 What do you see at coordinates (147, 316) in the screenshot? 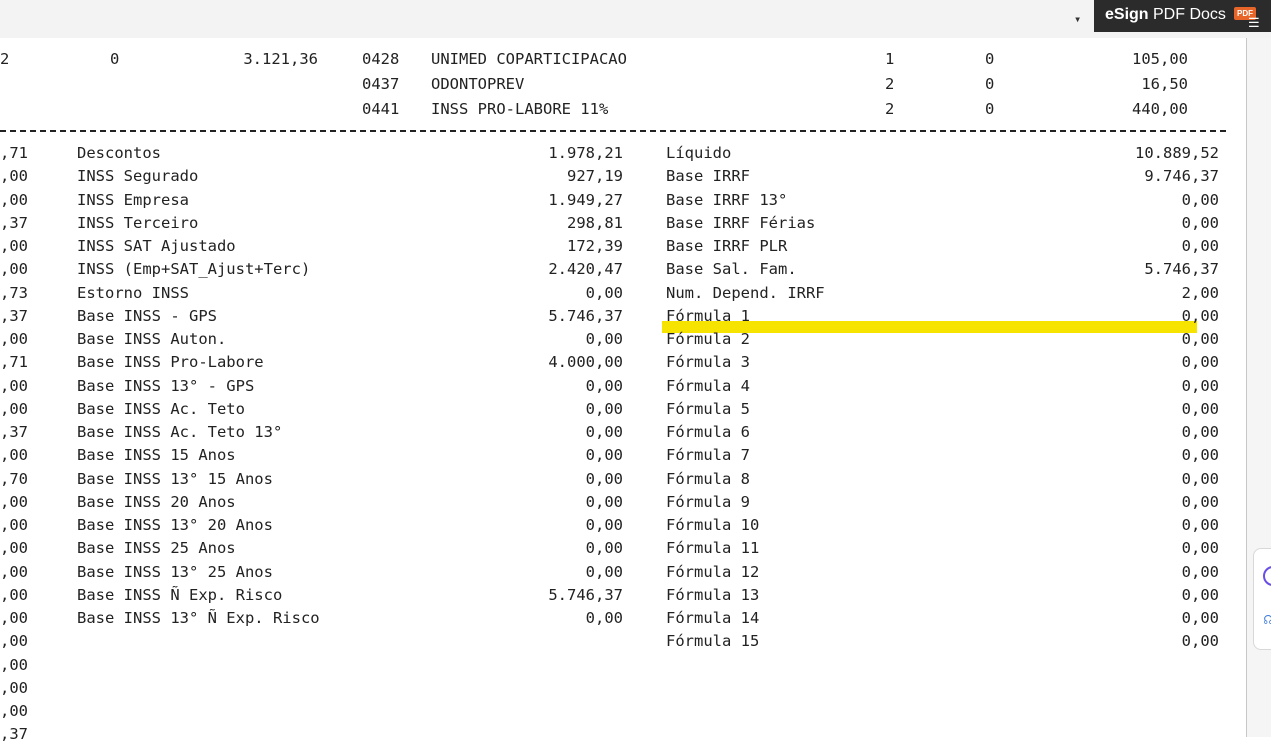
I see `summary-label: Base INSS - GPS` at bounding box center [147, 316].